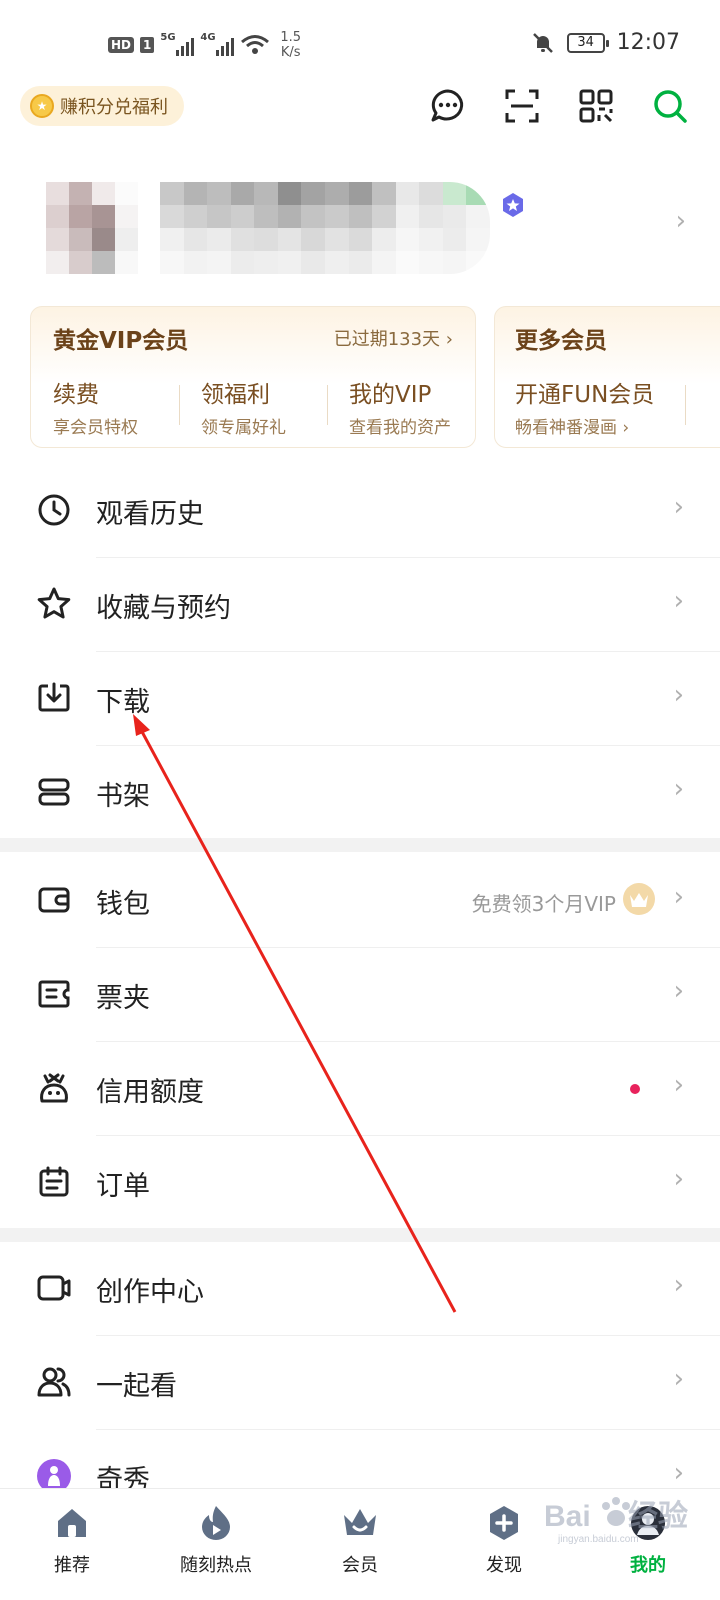  Describe the element at coordinates (616, 1521) in the screenshot. I see `baidu-watermark-logo: Bai 经验 jingyan.baidu.com` at that location.